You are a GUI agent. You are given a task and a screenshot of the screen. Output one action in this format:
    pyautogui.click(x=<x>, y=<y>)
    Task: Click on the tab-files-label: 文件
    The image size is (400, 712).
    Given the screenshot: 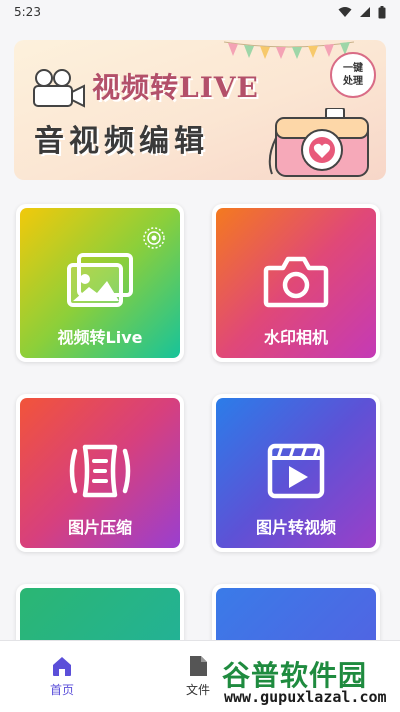 What is the action you would take?
    pyautogui.click(x=198, y=690)
    